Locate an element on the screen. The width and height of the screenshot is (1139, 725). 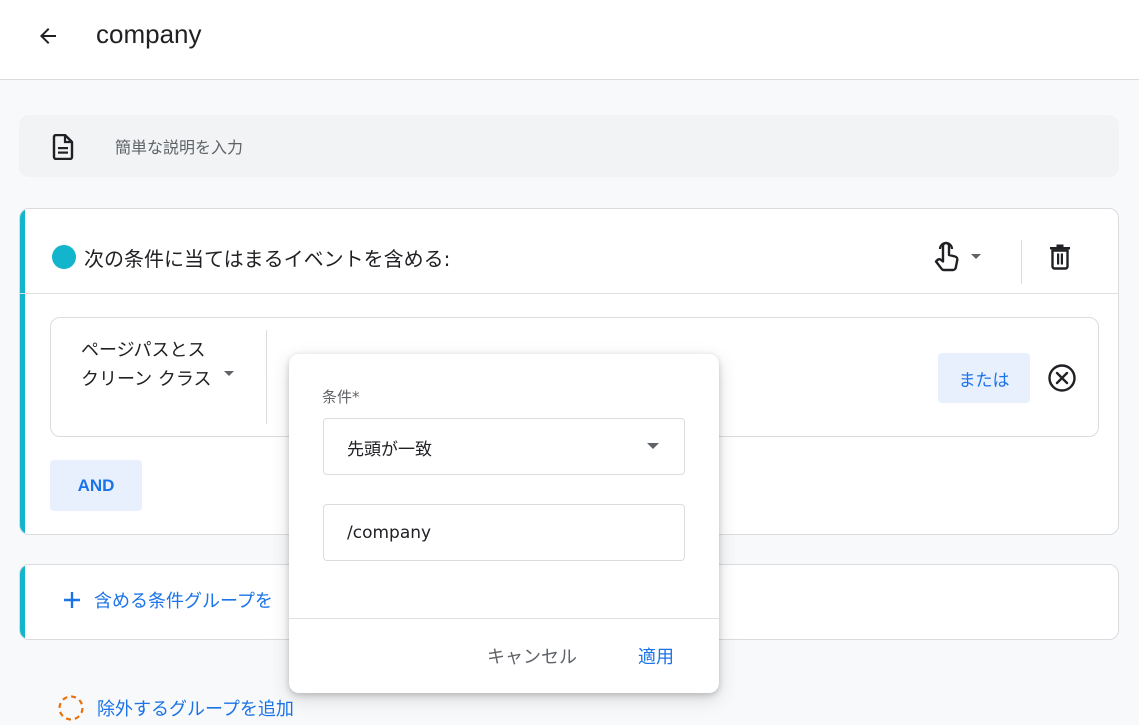
trash-icon is located at coordinates (1060, 257).